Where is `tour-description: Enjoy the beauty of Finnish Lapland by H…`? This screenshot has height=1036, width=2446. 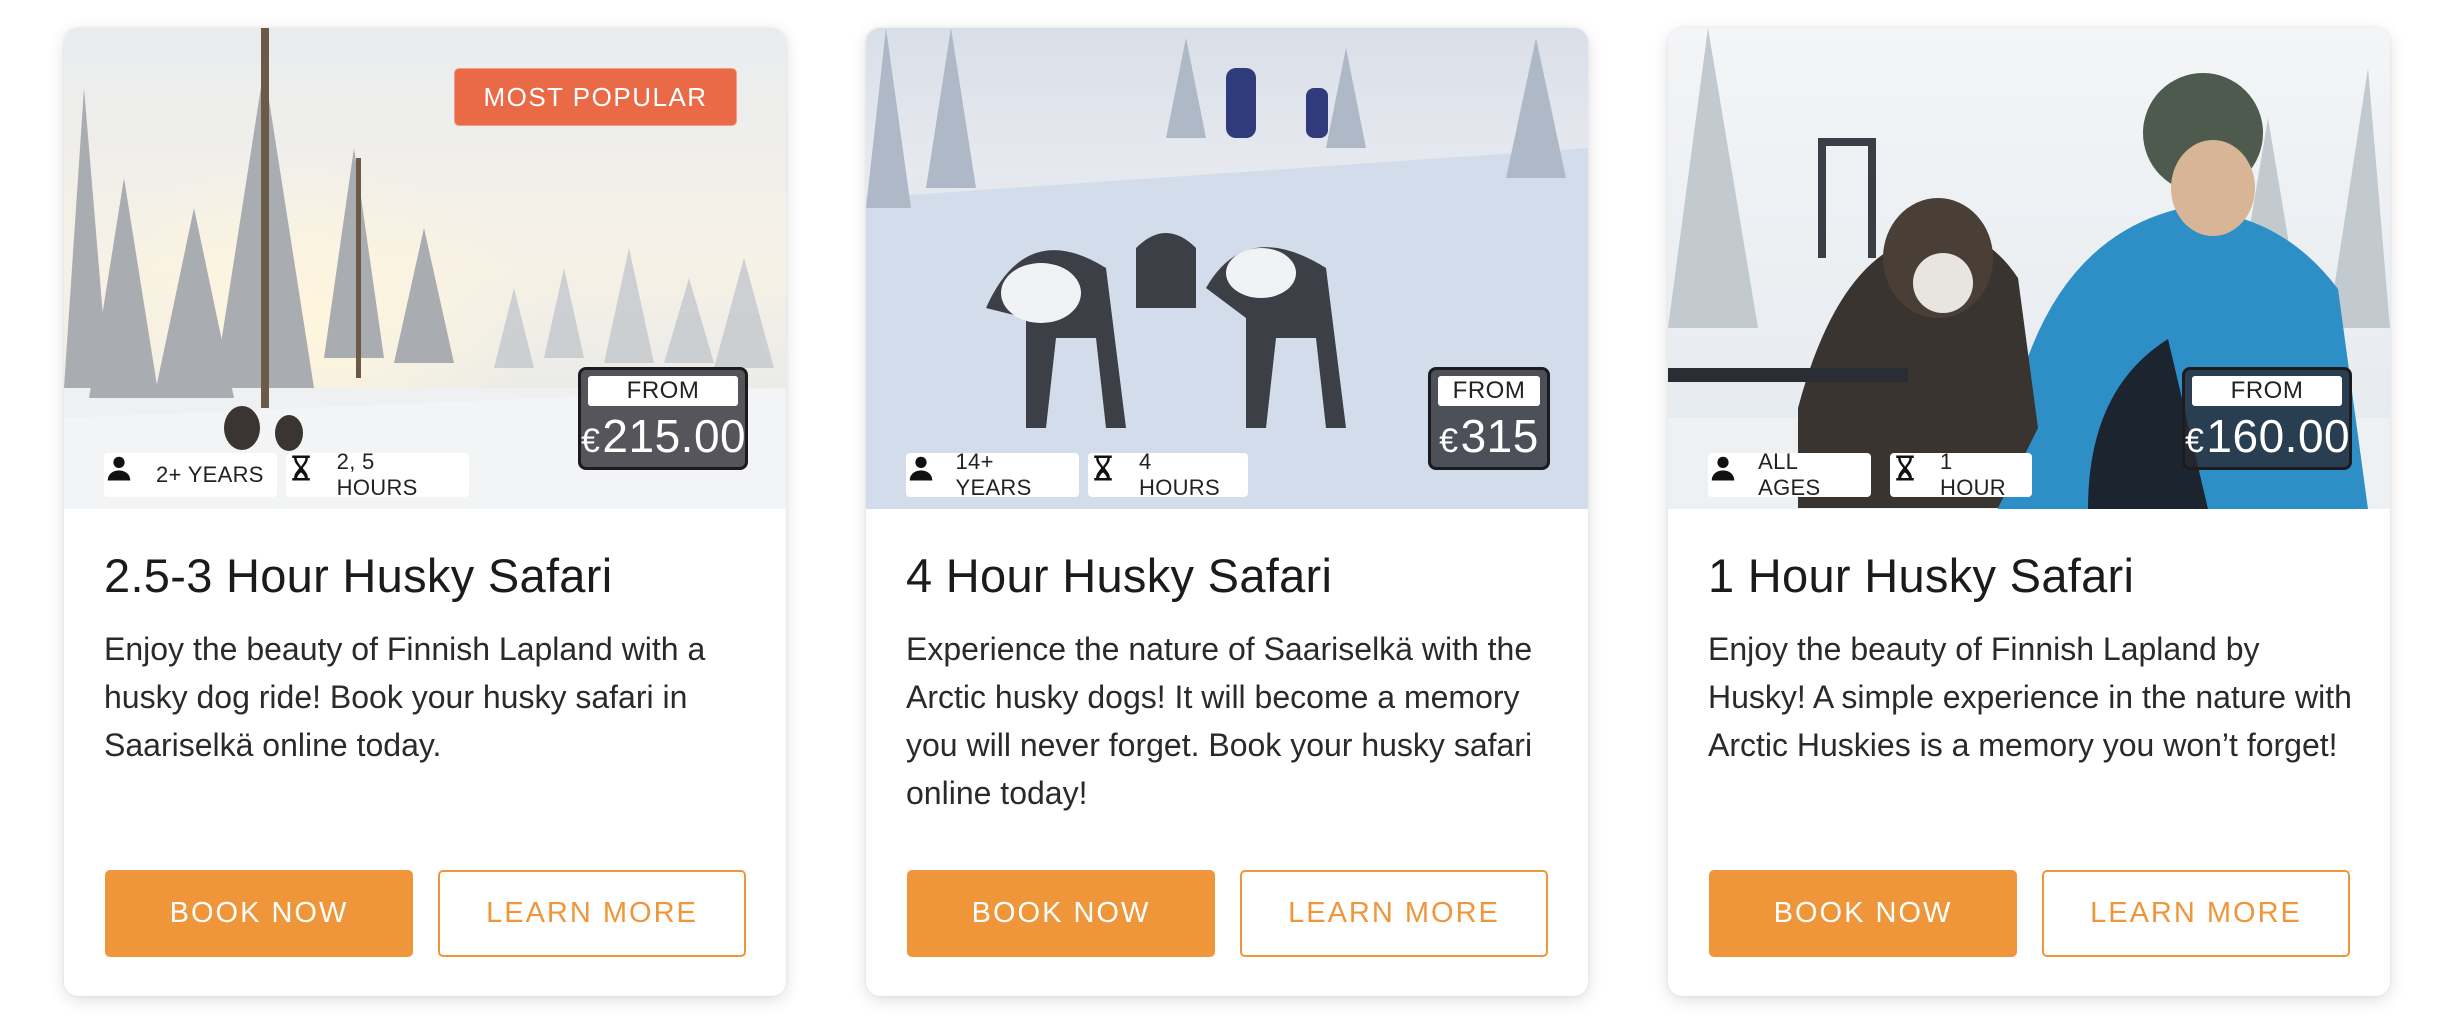
tour-description: Enjoy the beauty of Finnish Lapland by H… is located at coordinates (2030, 697).